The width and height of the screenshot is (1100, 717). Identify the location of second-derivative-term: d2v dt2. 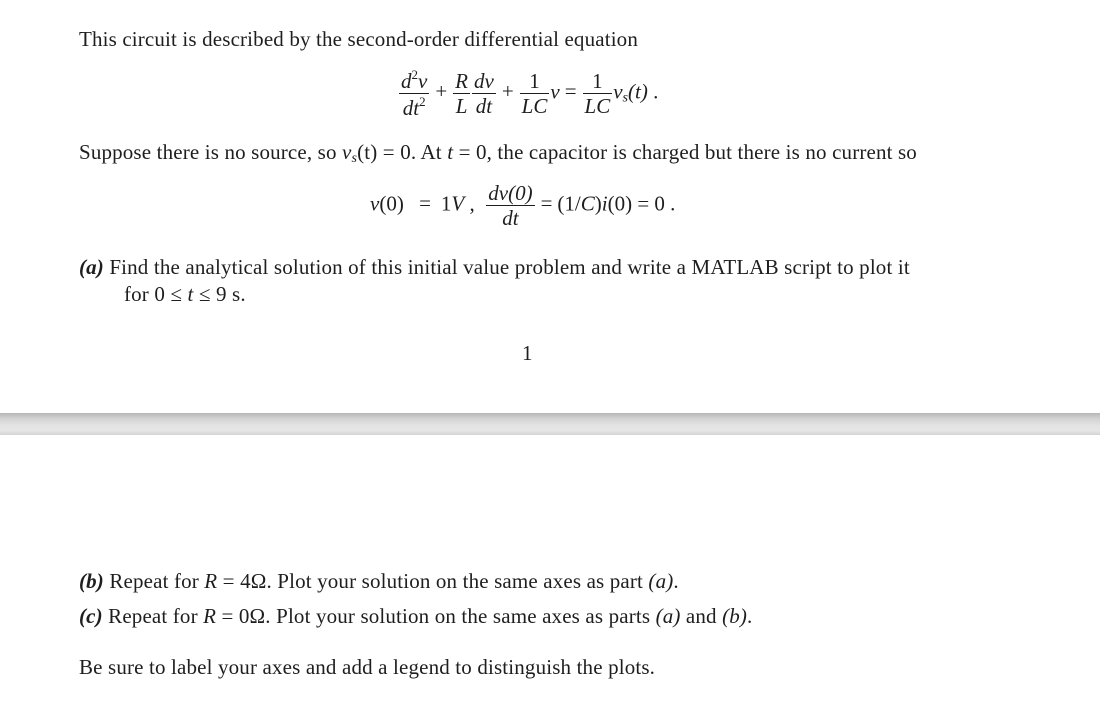
(414, 94).